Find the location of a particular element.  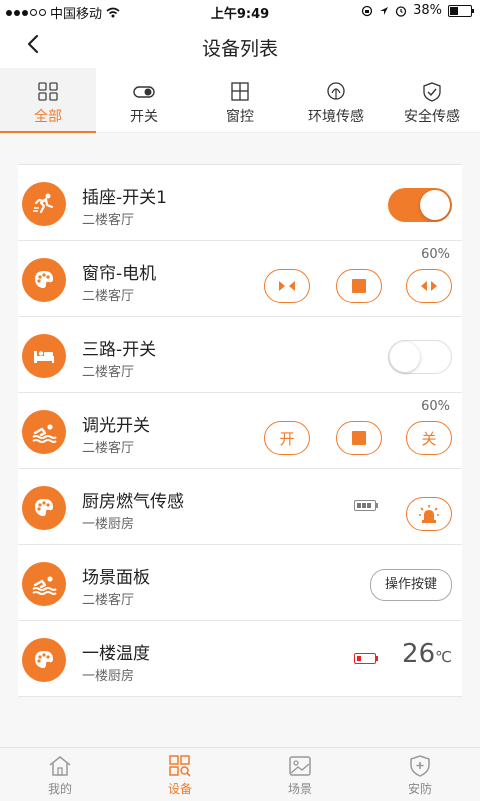

toggle-icon is located at coordinates (144, 92).